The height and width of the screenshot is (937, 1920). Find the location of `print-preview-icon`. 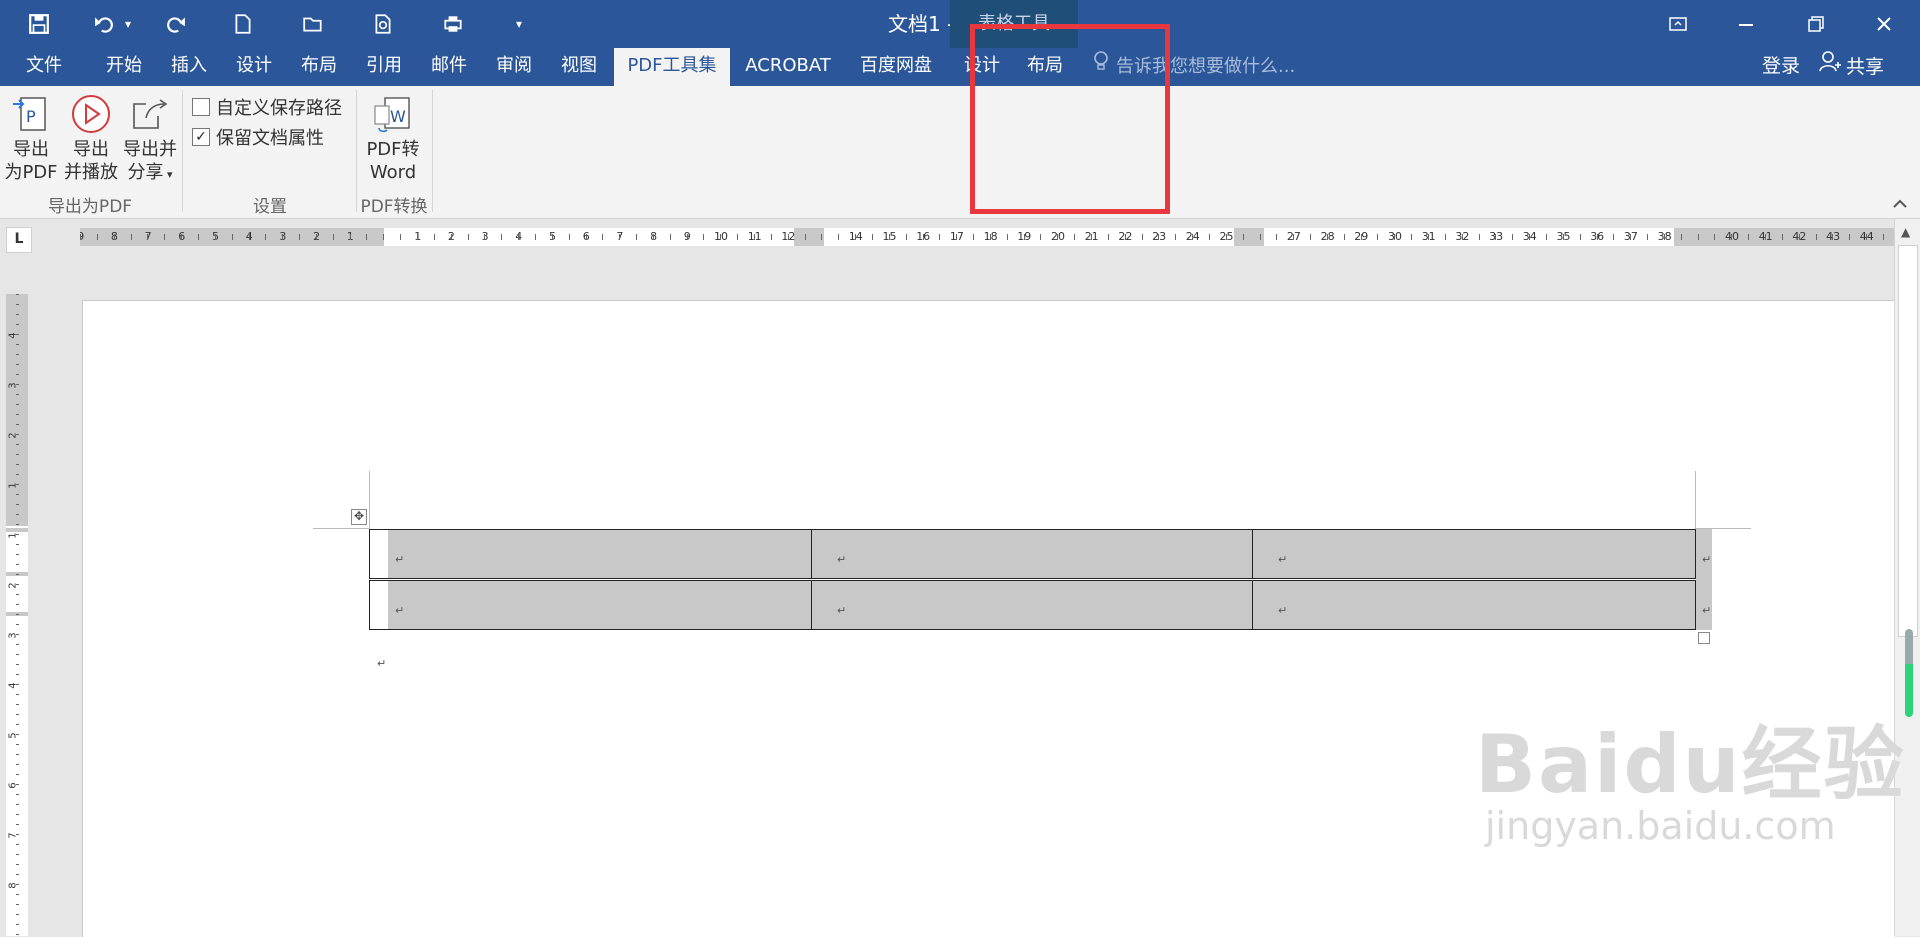

print-preview-icon is located at coordinates (383, 24).